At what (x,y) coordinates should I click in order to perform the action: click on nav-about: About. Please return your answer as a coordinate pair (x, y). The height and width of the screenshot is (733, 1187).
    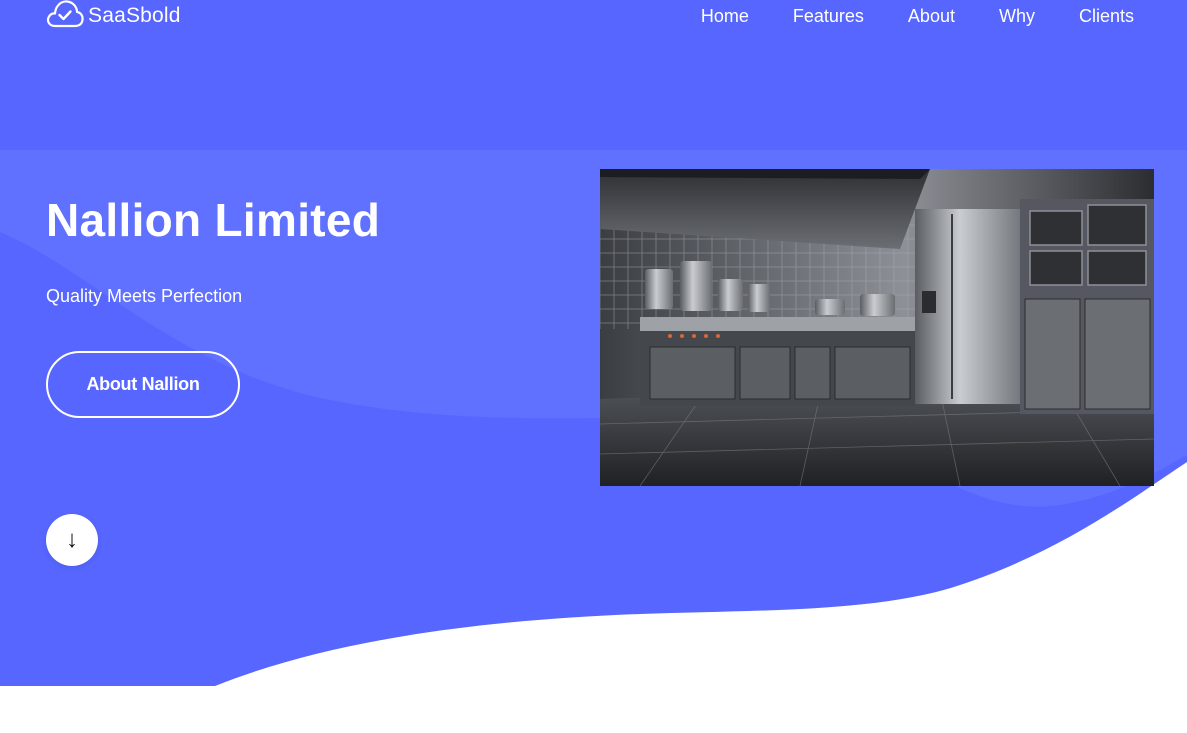
    Looking at the image, I should click on (931, 16).